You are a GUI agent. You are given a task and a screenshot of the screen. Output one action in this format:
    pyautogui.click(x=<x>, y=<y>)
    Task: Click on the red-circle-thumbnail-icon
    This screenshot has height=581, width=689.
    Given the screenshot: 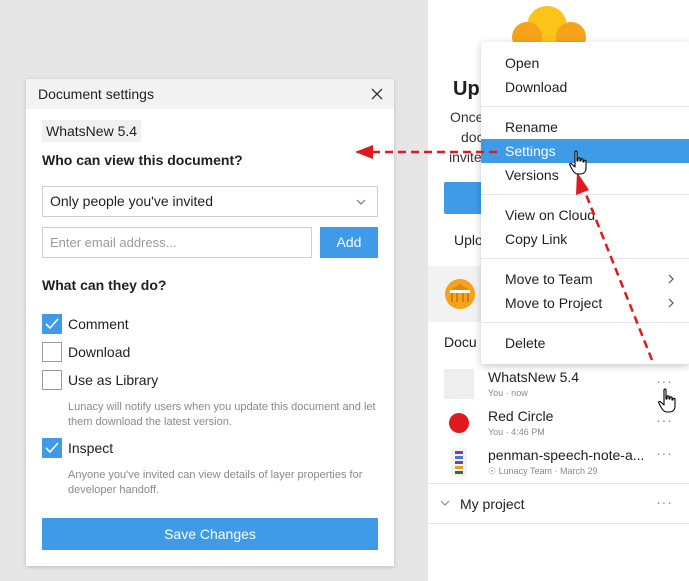 What is the action you would take?
    pyautogui.click(x=459, y=423)
    